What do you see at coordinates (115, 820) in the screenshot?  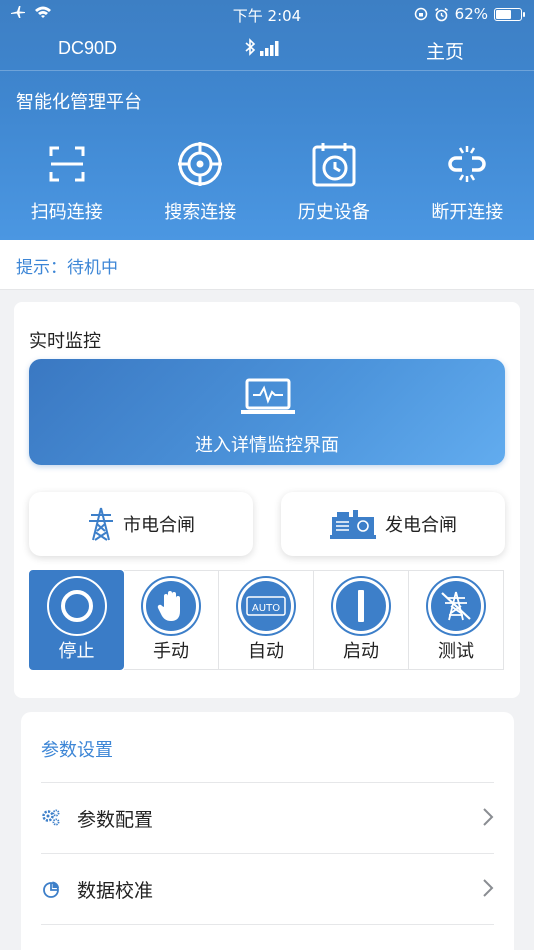 I see `param-config-label: 参数配置` at bounding box center [115, 820].